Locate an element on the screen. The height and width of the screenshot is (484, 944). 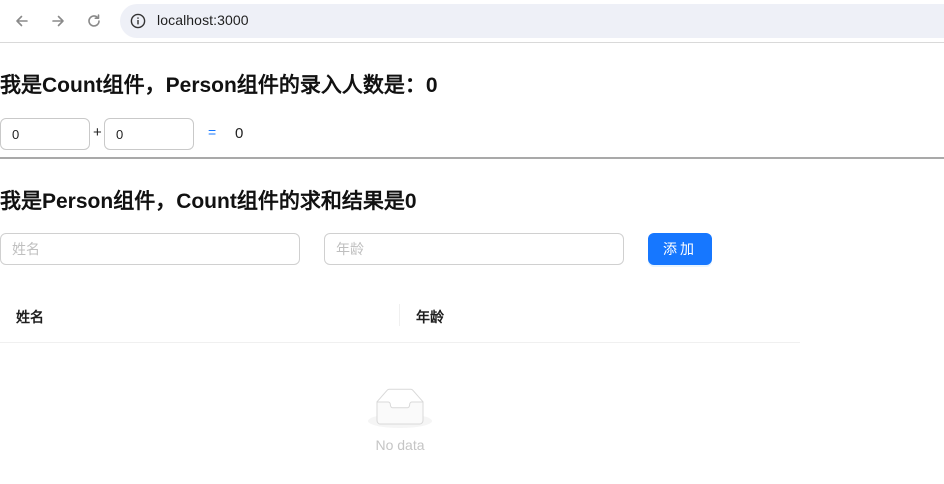
reload-icon is located at coordinates (94, 20).